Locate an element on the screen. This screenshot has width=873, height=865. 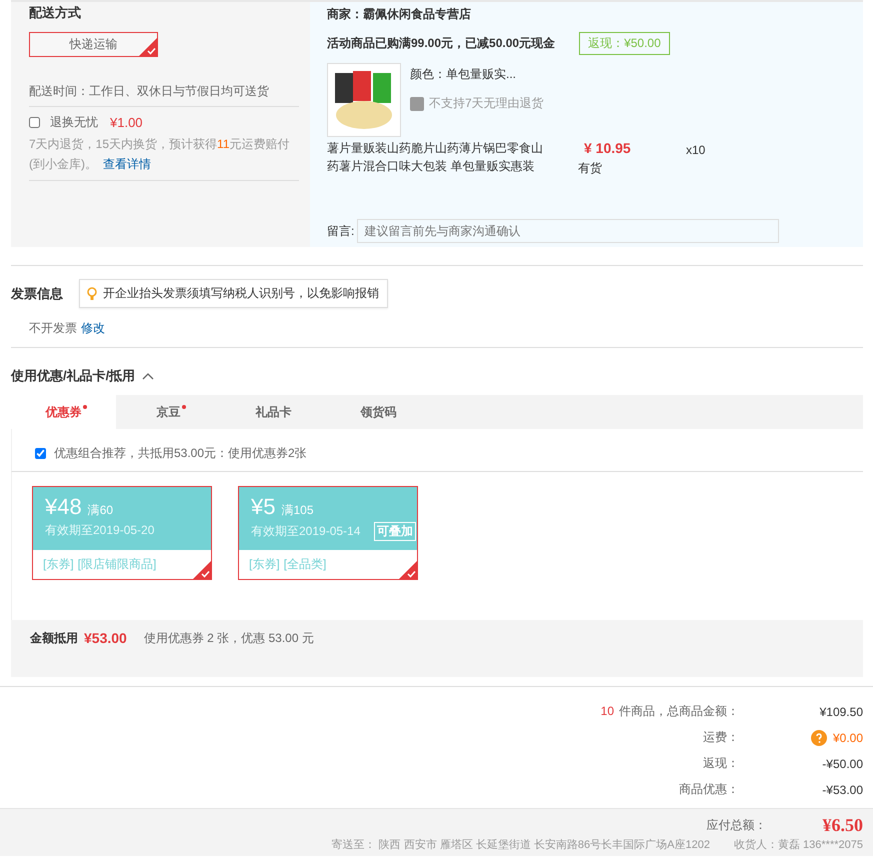
insurance-price: ¥1.00 is located at coordinates (126, 122).